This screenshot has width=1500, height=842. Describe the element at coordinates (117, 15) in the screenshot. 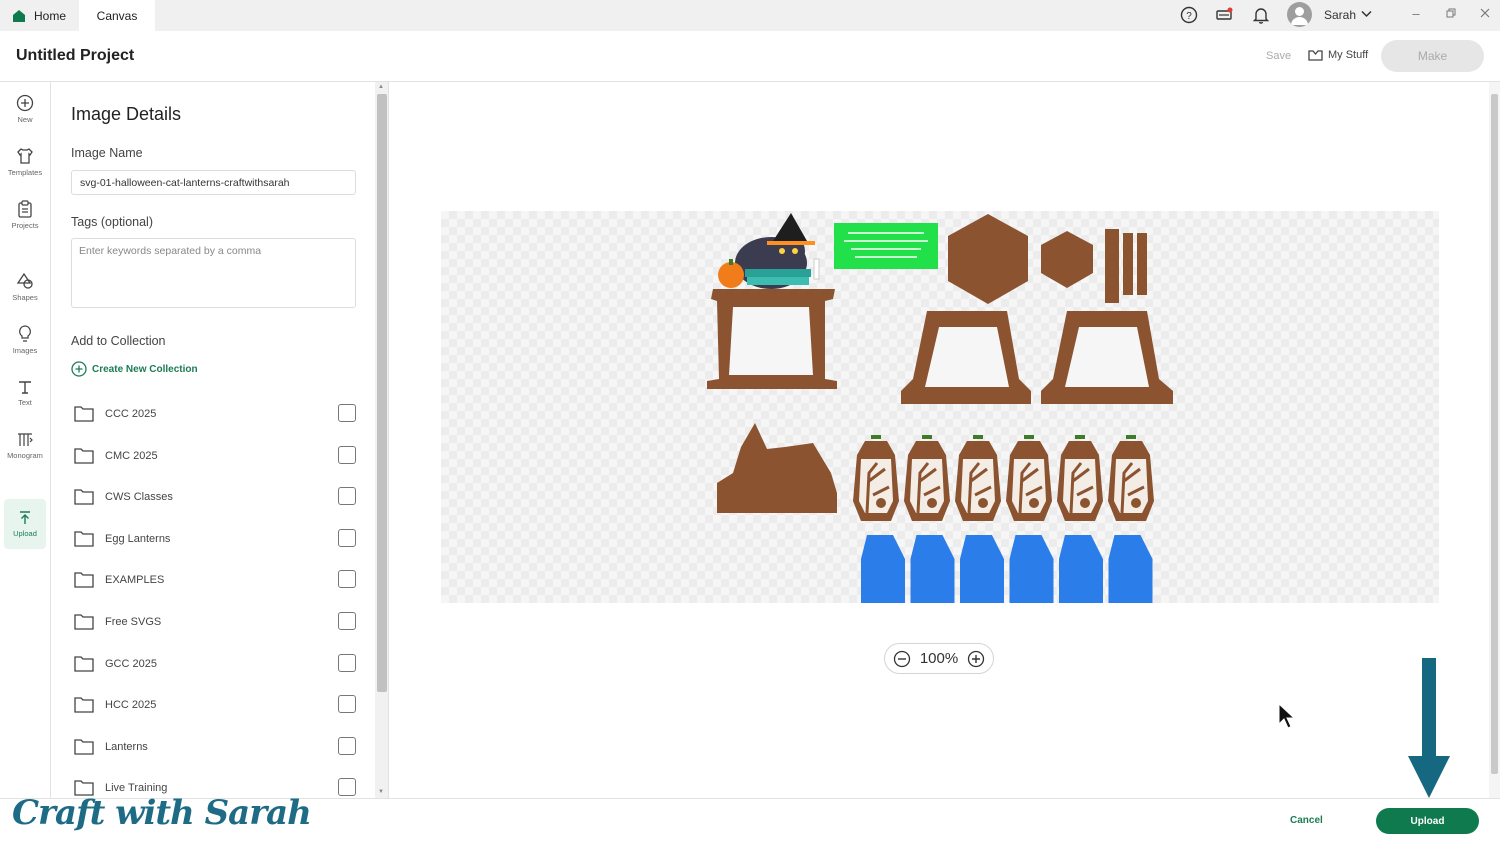

I see `tab-canvas: Canvas` at that location.